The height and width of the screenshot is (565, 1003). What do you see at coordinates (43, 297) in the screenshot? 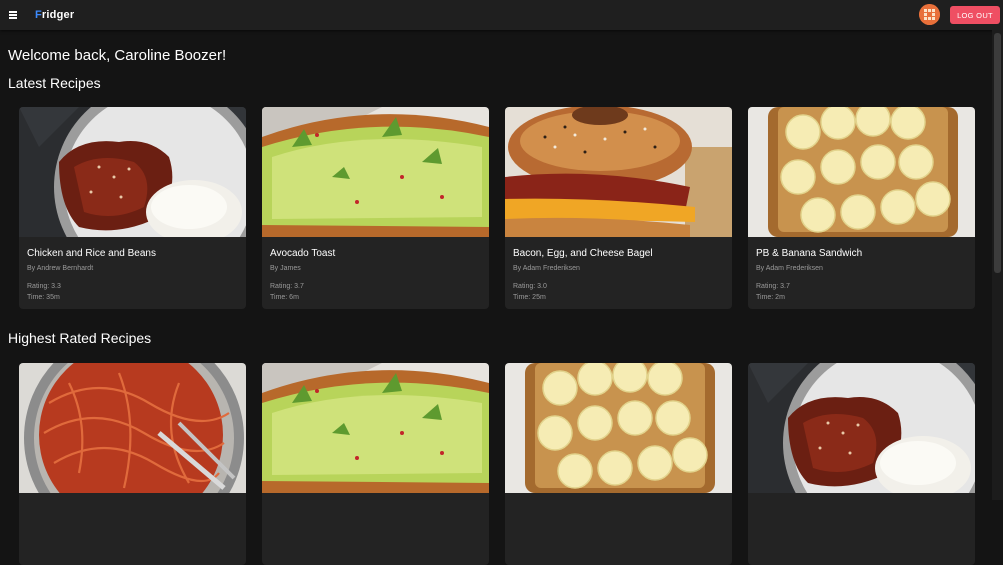
I see `recipe-time: Time: 35m` at bounding box center [43, 297].